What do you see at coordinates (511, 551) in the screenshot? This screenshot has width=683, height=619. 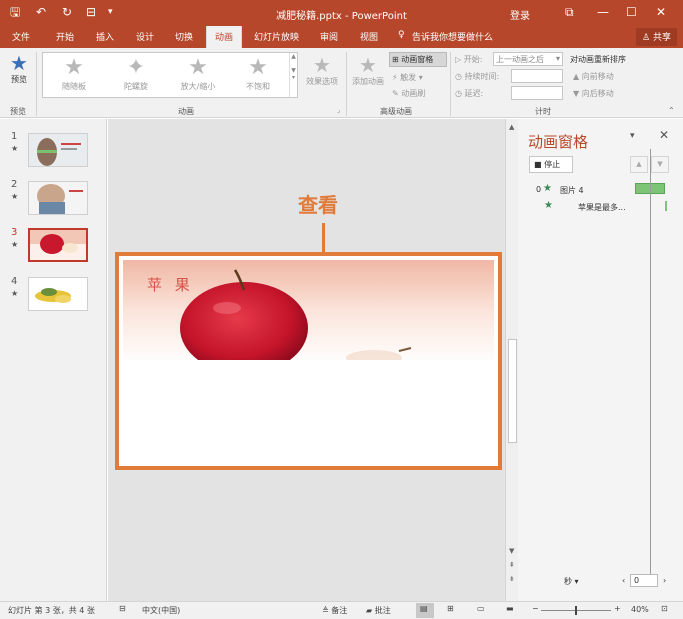 I see `scroll-down-icon: ▼` at bounding box center [511, 551].